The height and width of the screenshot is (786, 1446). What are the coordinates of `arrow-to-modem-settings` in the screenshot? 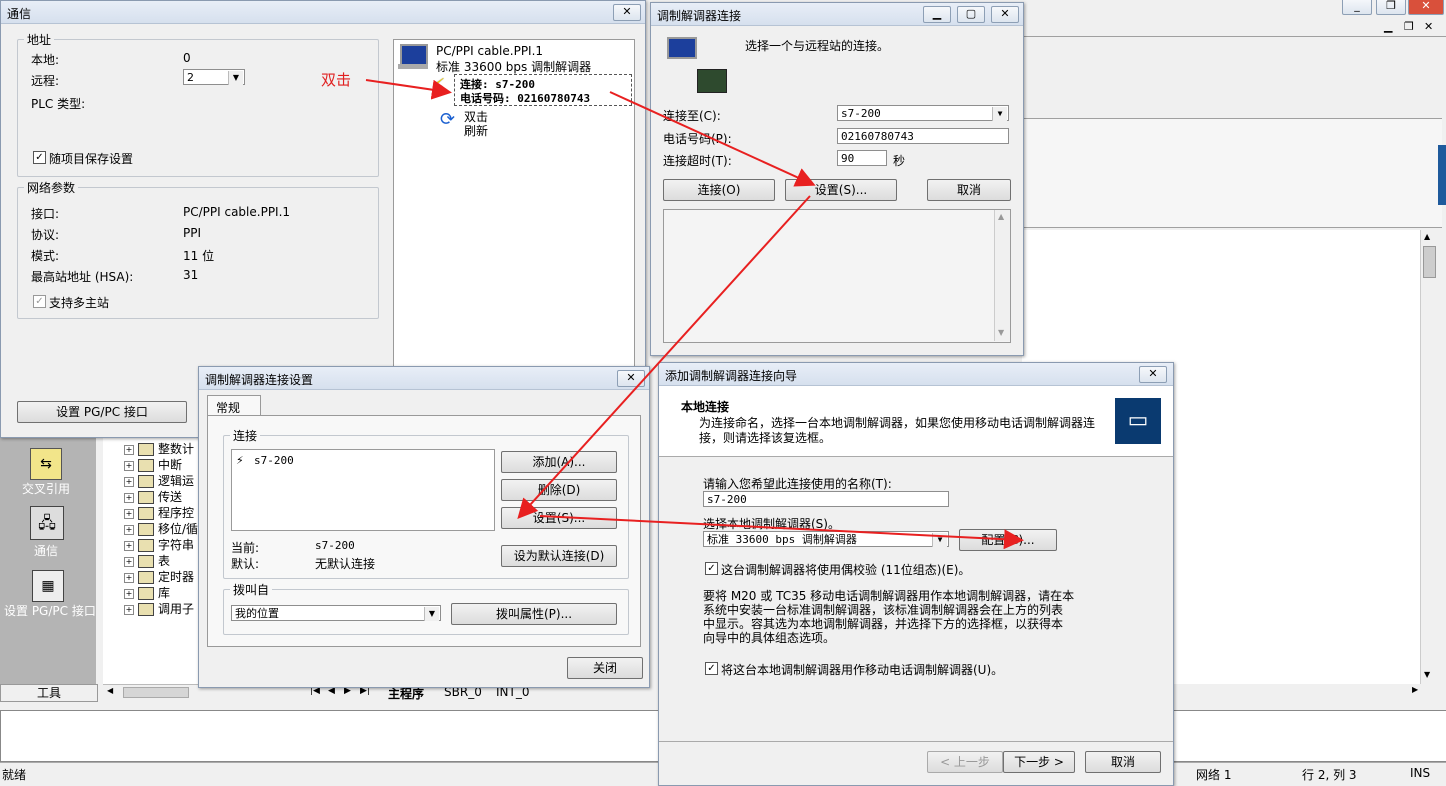 It's located at (664, 357).